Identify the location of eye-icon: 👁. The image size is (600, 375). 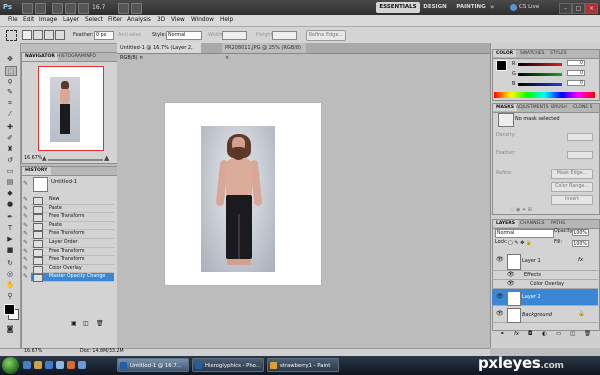
(500, 260).